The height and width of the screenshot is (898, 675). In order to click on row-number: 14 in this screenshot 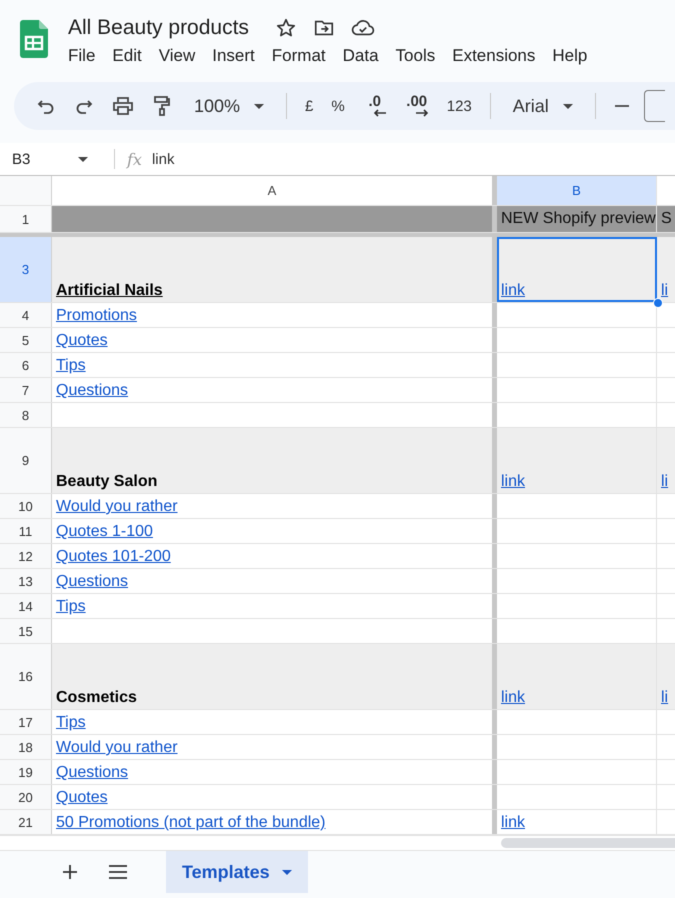, I will do `click(26, 606)`.